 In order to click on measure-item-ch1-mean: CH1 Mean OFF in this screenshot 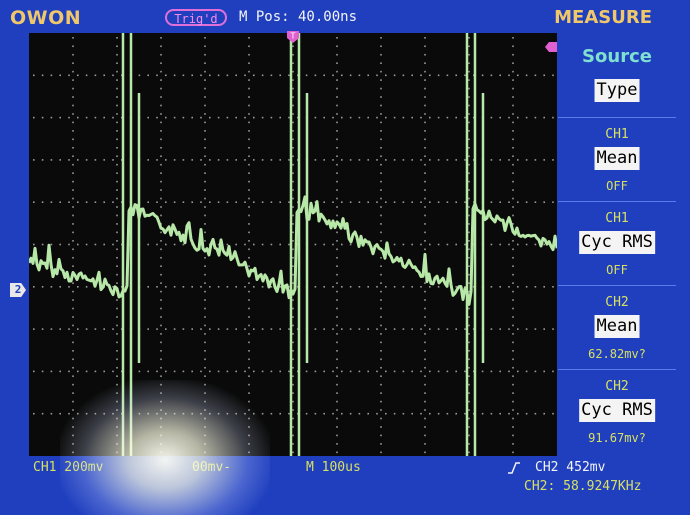, I will do `click(617, 159)`.